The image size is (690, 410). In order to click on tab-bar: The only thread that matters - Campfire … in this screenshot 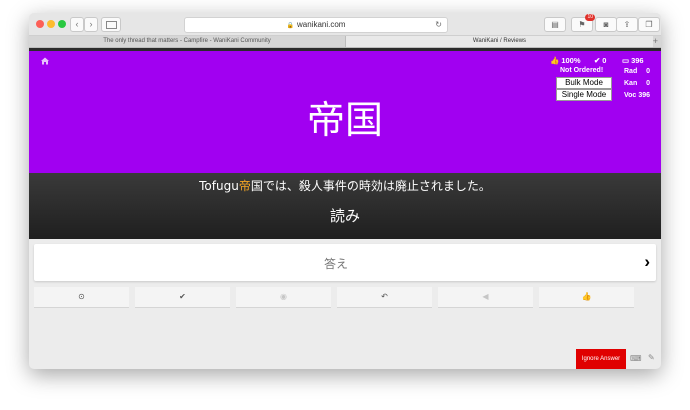, I will do `click(345, 42)`.